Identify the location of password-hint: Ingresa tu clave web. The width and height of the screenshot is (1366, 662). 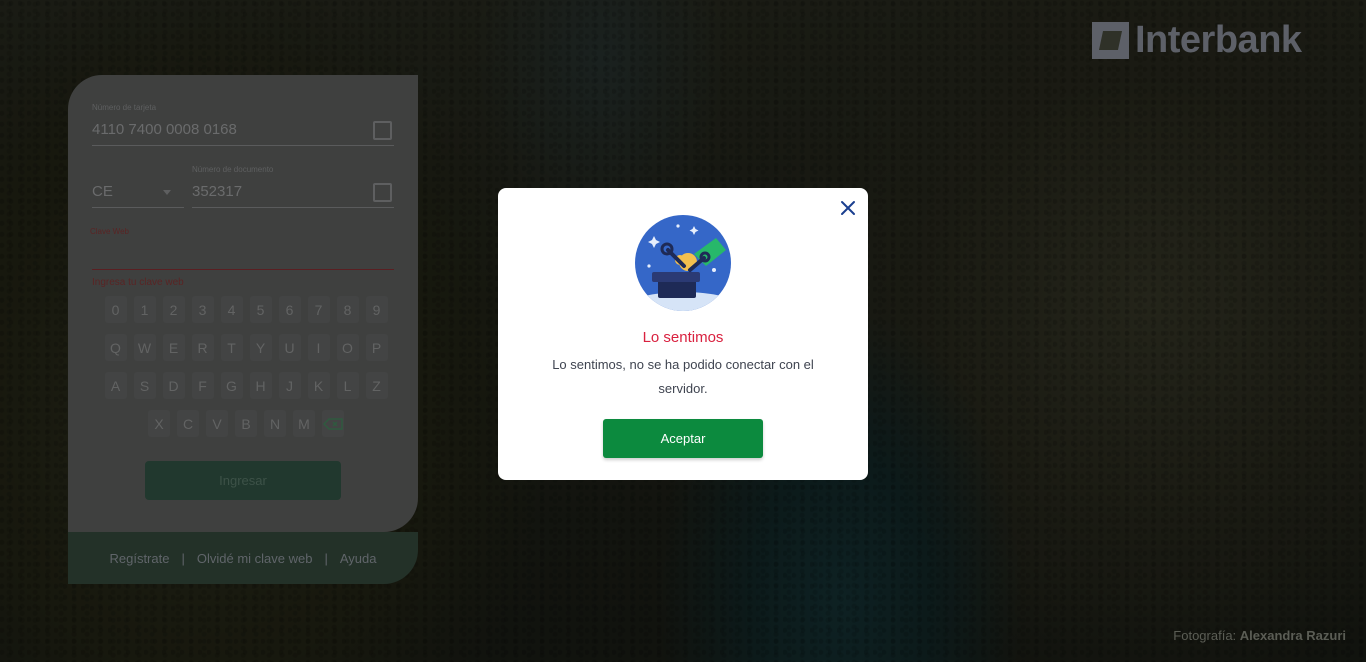
(138, 282).